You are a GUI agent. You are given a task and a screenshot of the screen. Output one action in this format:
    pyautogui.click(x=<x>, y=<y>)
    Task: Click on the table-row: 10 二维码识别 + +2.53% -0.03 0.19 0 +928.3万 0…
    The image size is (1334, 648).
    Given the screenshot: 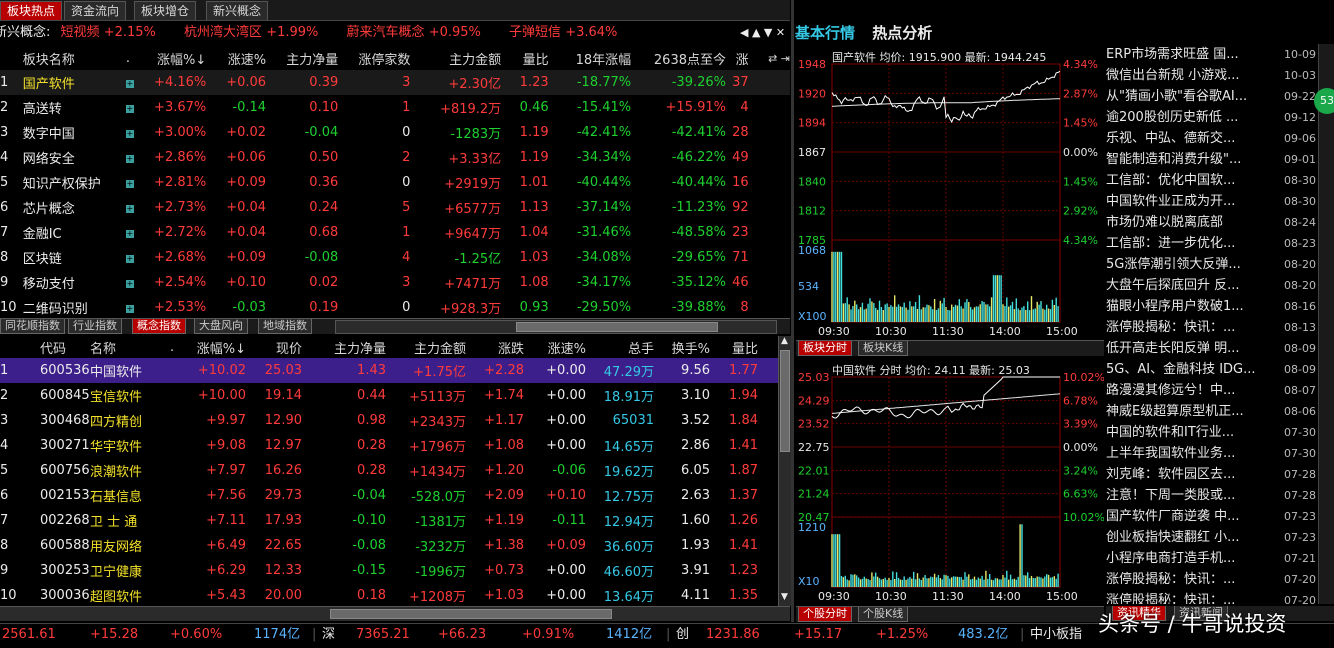 What is the action you would take?
    pyautogui.click(x=395, y=305)
    